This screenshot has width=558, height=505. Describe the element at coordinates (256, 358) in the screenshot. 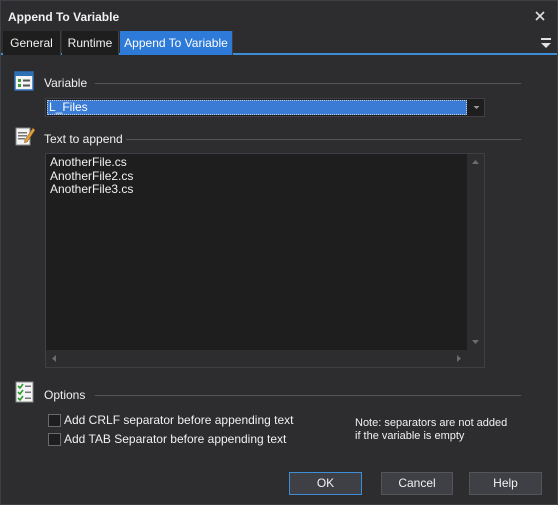

I see `horizontal-scrollbar` at that location.